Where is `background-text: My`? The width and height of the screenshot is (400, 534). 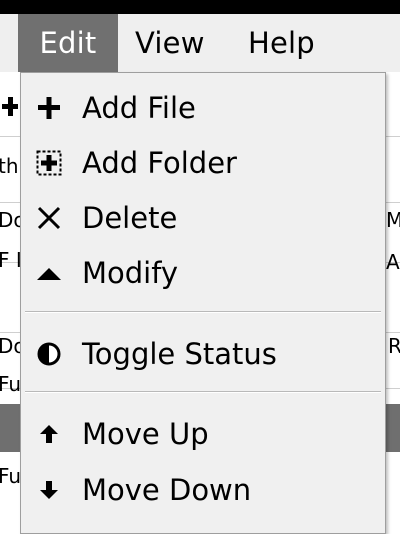 background-text: My is located at coordinates (393, 220).